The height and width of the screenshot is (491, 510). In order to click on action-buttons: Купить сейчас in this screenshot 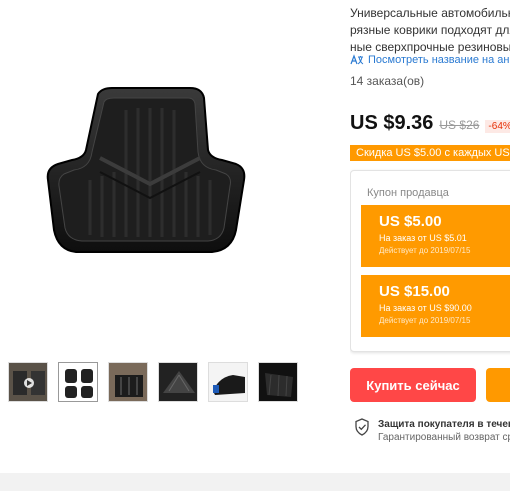, I will do `click(430, 385)`.